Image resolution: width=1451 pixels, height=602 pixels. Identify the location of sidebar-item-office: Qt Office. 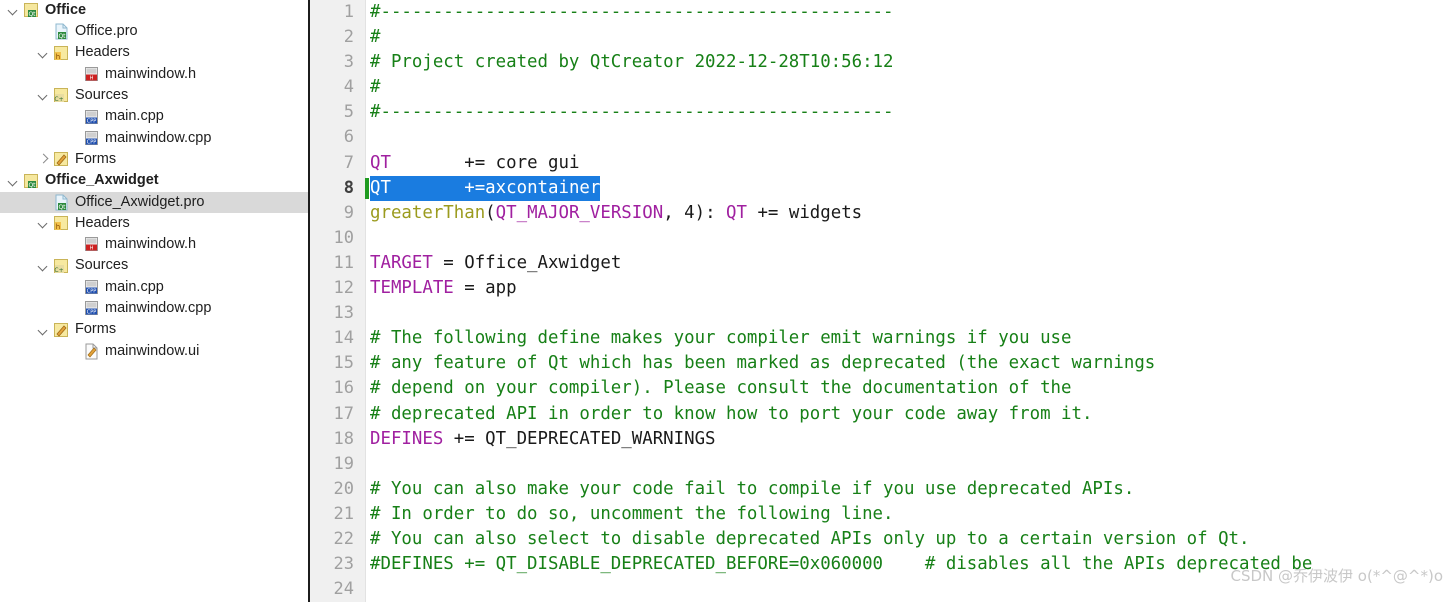
(154, 10).